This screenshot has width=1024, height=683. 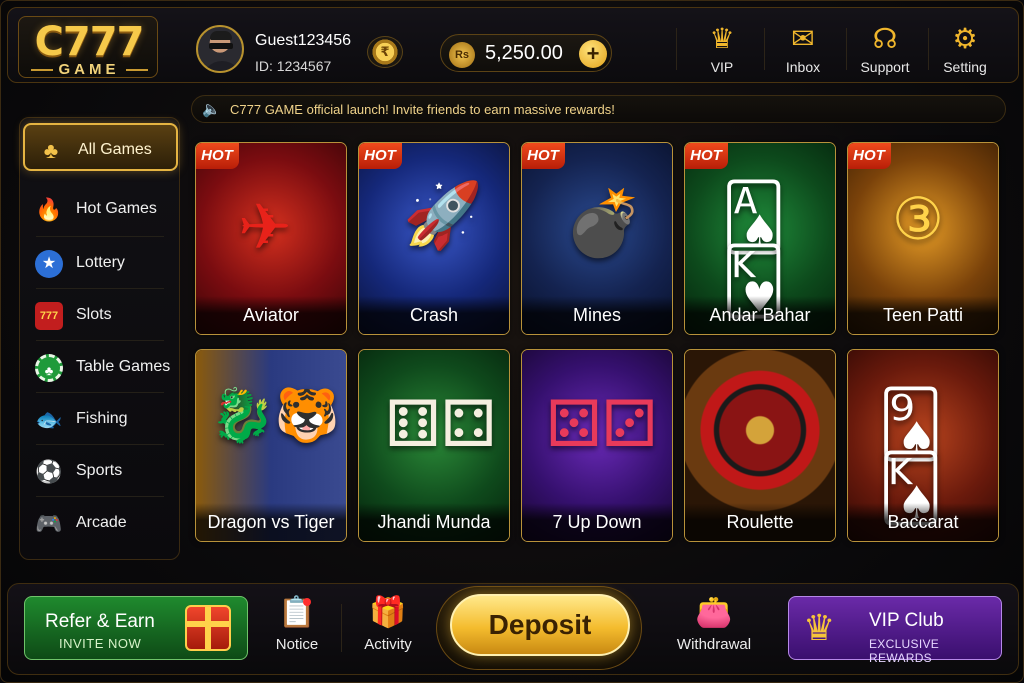 I want to click on game-card-mines: 💣 HOT Mines, so click(x=597, y=238).